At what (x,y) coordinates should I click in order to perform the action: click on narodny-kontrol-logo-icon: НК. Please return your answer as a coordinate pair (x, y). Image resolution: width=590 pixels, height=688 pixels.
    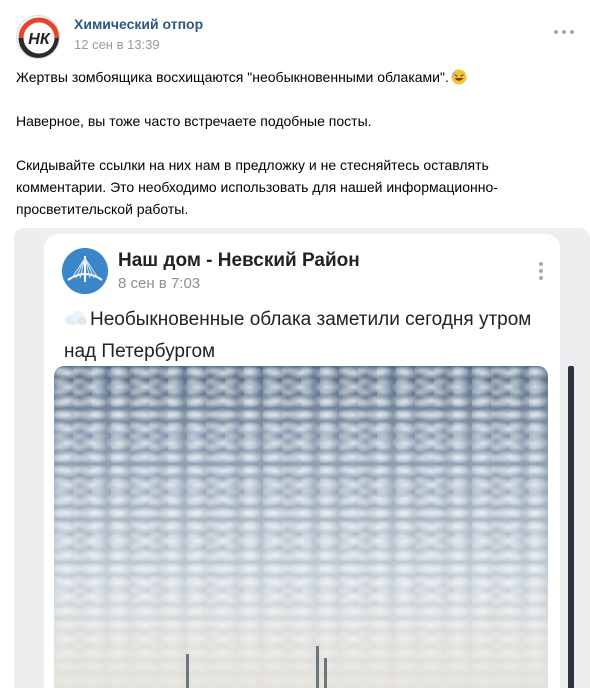
    Looking at the image, I should click on (38, 37).